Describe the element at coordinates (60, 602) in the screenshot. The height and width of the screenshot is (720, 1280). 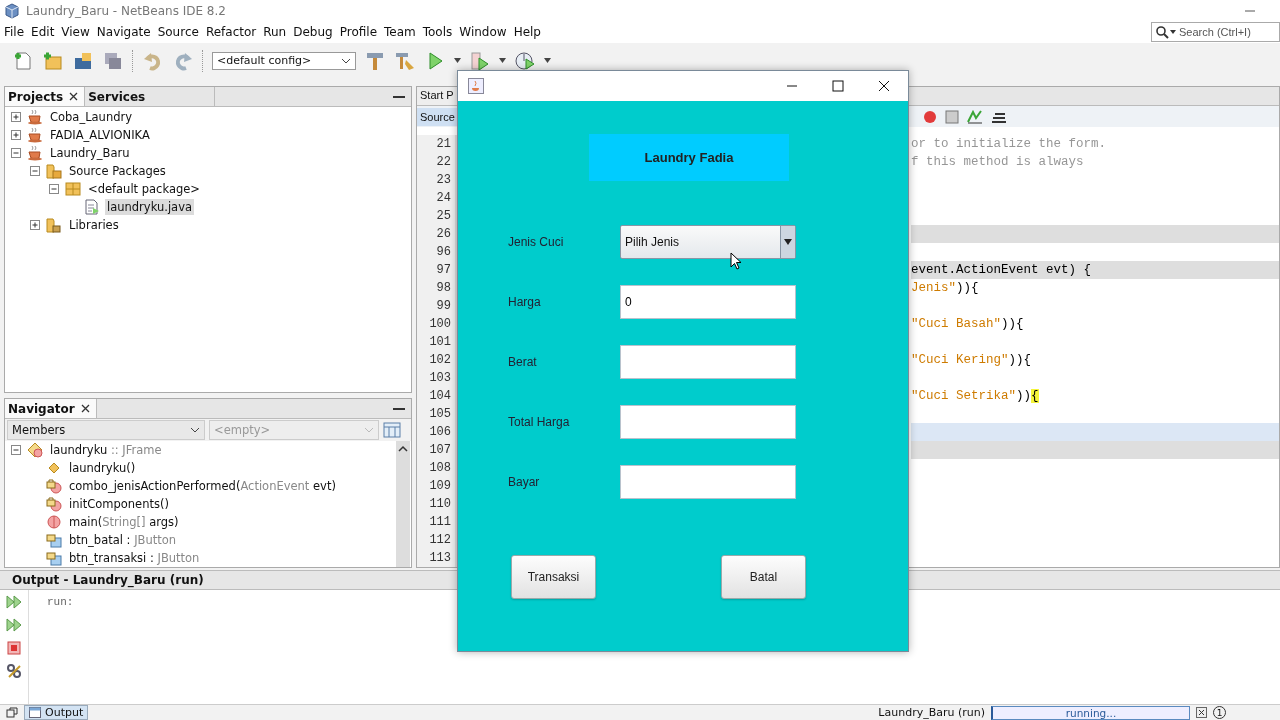
I see `output-line: run:` at that location.